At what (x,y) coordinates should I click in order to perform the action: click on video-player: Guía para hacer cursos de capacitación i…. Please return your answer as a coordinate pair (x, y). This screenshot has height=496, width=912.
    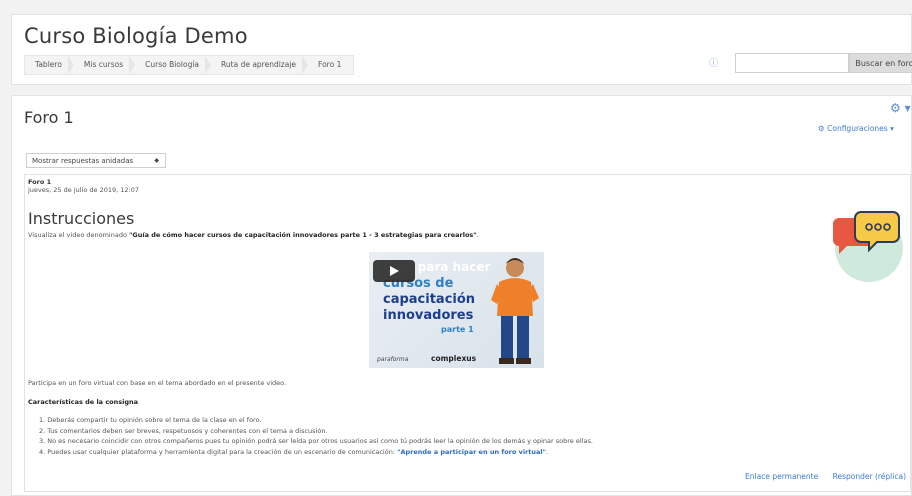
    Looking at the image, I should click on (456, 310).